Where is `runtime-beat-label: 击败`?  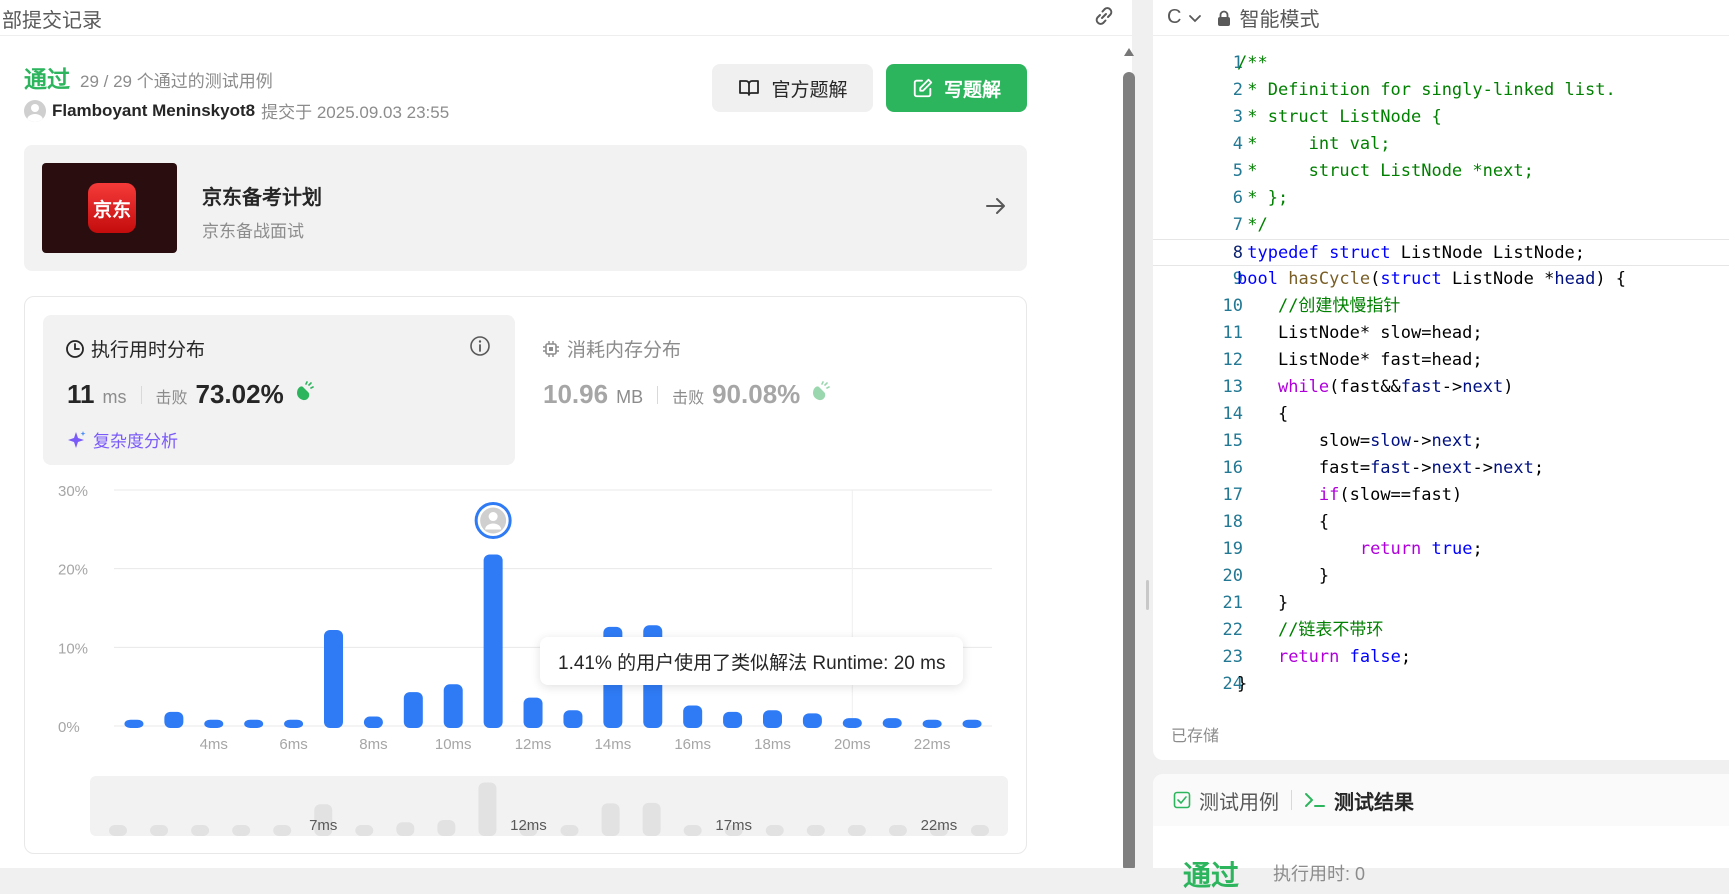 runtime-beat-label: 击败 is located at coordinates (171, 398).